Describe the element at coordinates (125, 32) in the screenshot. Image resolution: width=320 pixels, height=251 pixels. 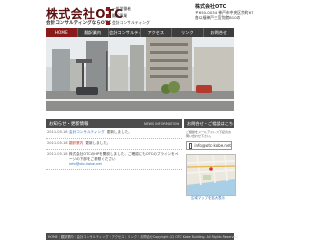
I see `nav-consulting: 会計コンサルティング` at that location.